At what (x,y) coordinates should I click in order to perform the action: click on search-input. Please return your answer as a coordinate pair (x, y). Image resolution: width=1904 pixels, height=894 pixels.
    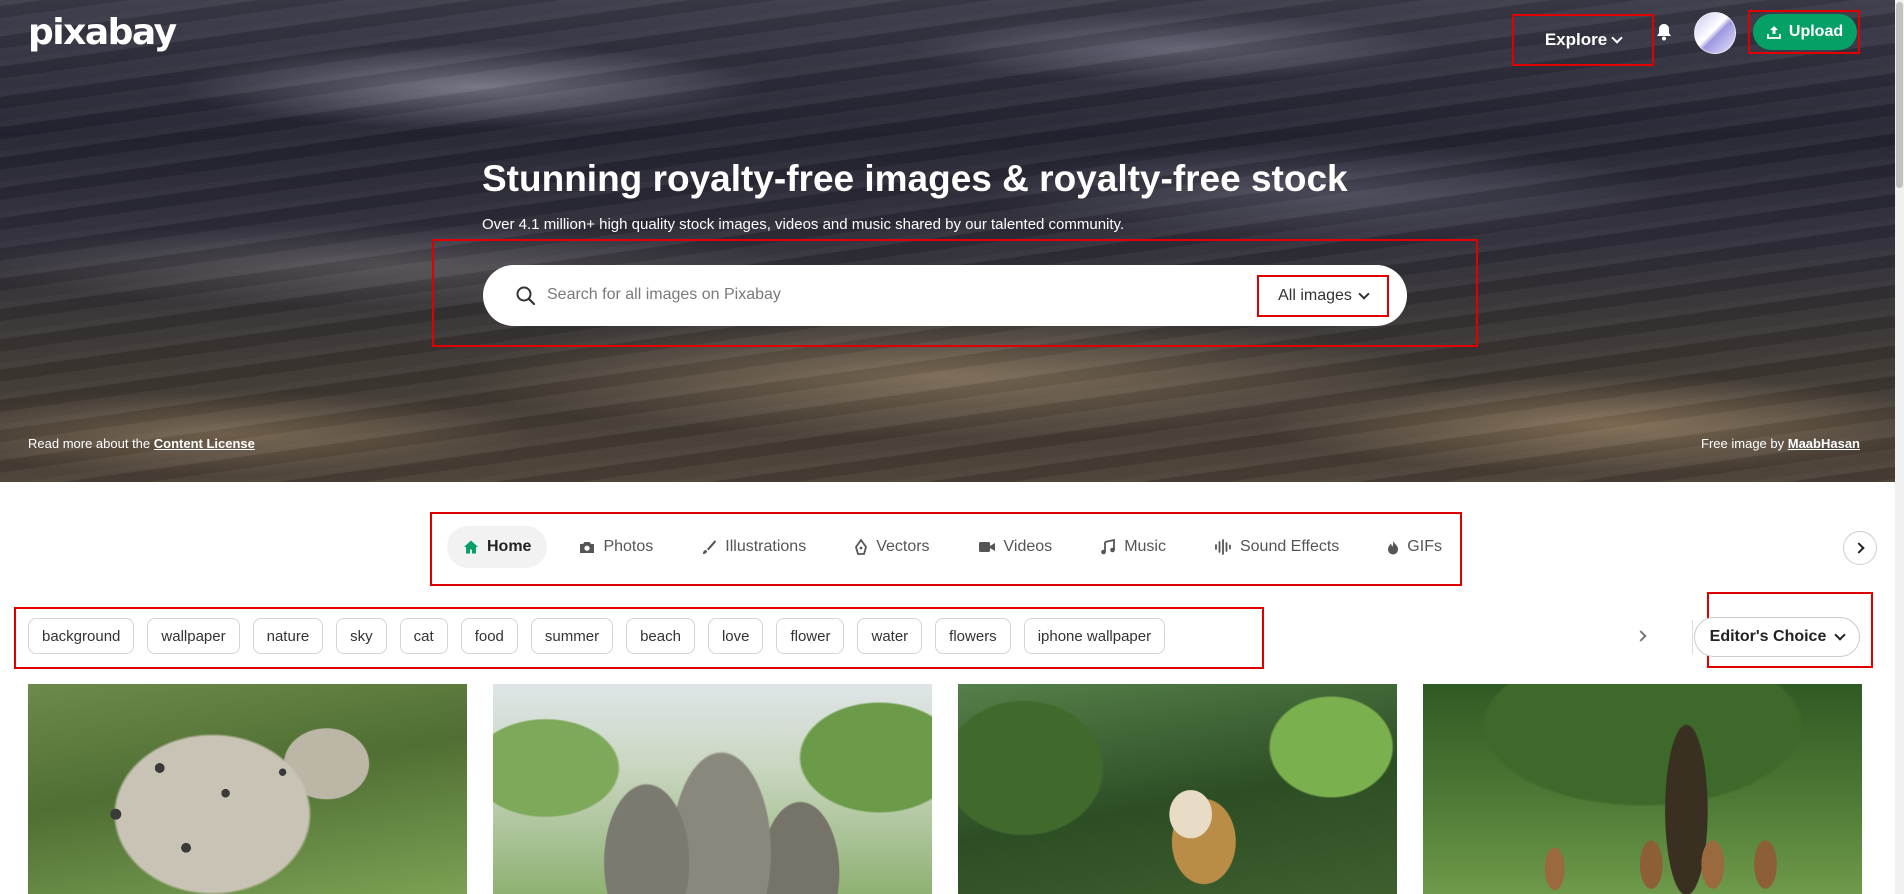
    Looking at the image, I should click on (897, 295).